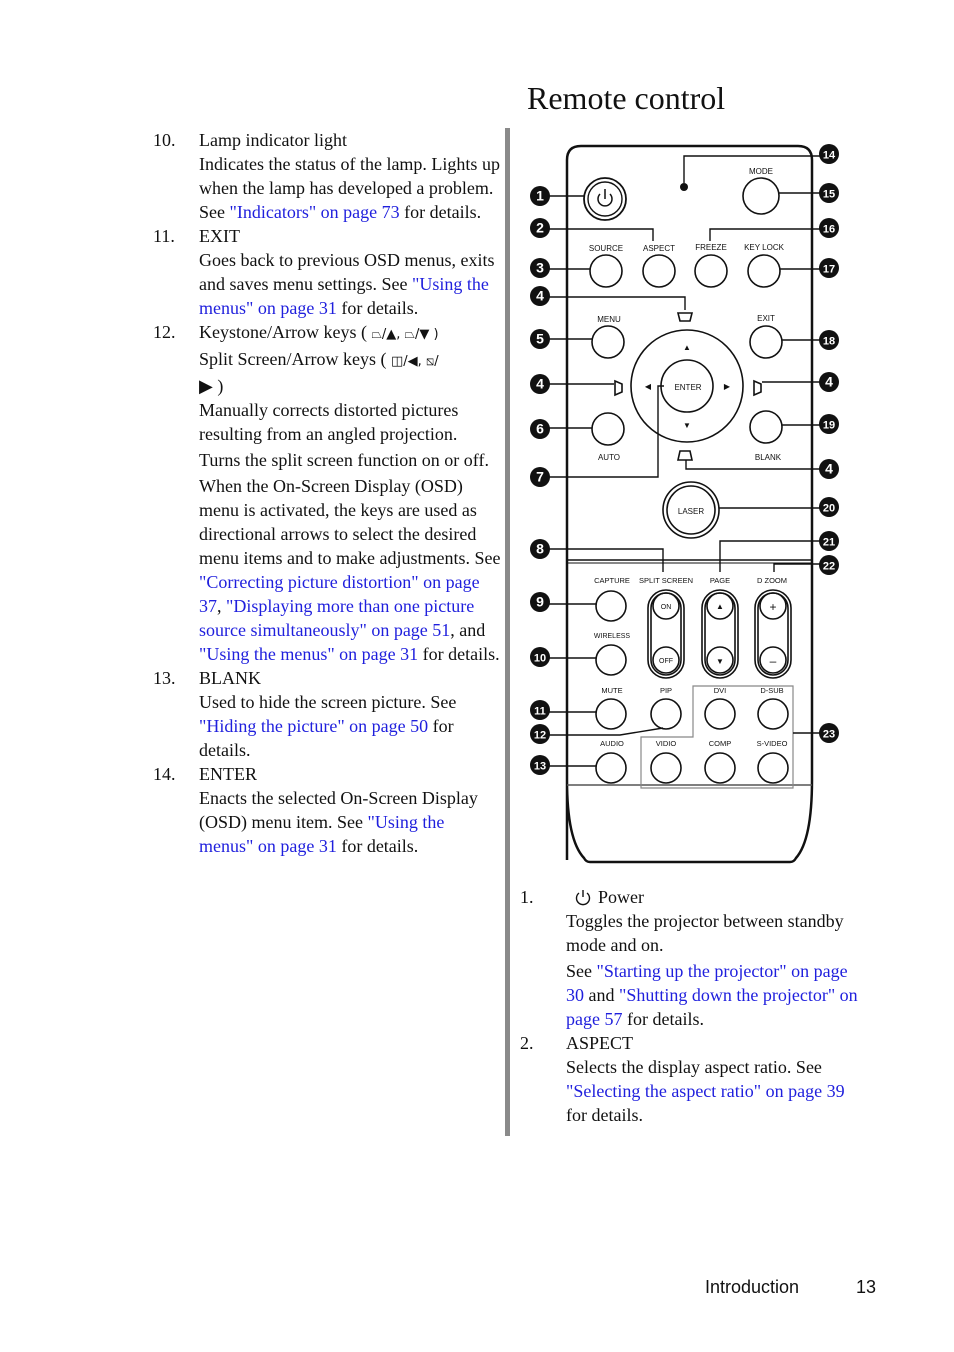  What do you see at coordinates (612, 743) in the screenshot?
I see `audio-label: AUDIO` at bounding box center [612, 743].